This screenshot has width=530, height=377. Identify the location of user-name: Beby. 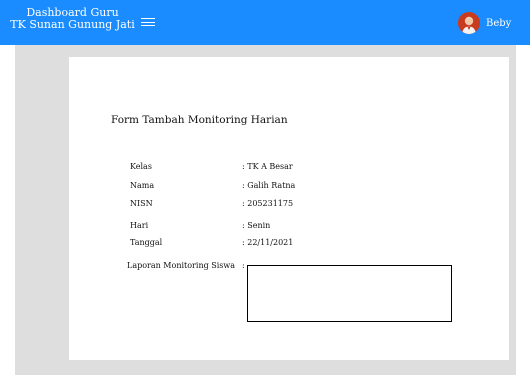
(499, 23).